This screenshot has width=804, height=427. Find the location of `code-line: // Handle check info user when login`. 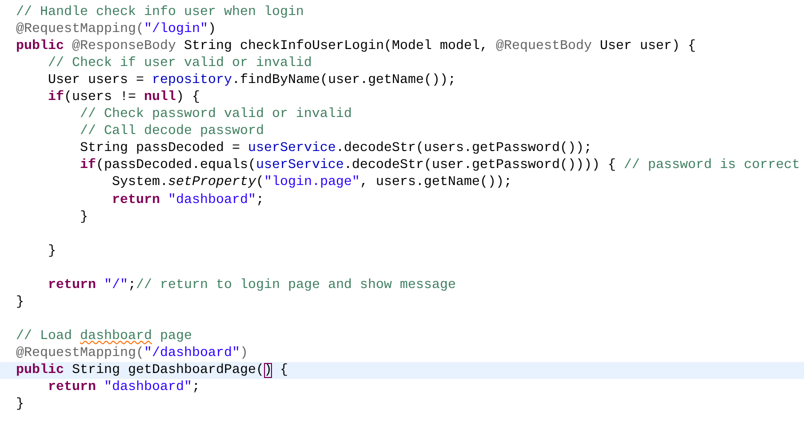

code-line: // Handle check info user when login is located at coordinates (160, 13).